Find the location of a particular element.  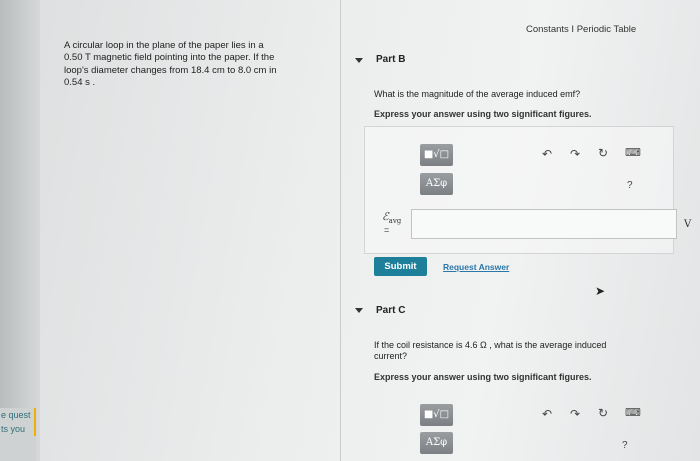

submit-button: Submit is located at coordinates (400, 266).